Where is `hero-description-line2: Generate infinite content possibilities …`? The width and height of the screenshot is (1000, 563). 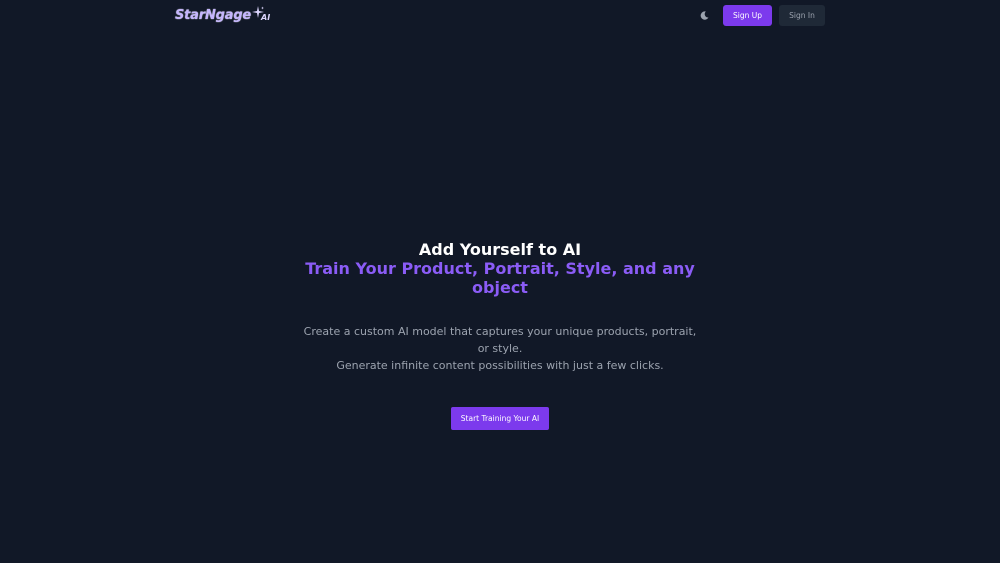 hero-description-line2: Generate infinite content possibilities … is located at coordinates (500, 365).